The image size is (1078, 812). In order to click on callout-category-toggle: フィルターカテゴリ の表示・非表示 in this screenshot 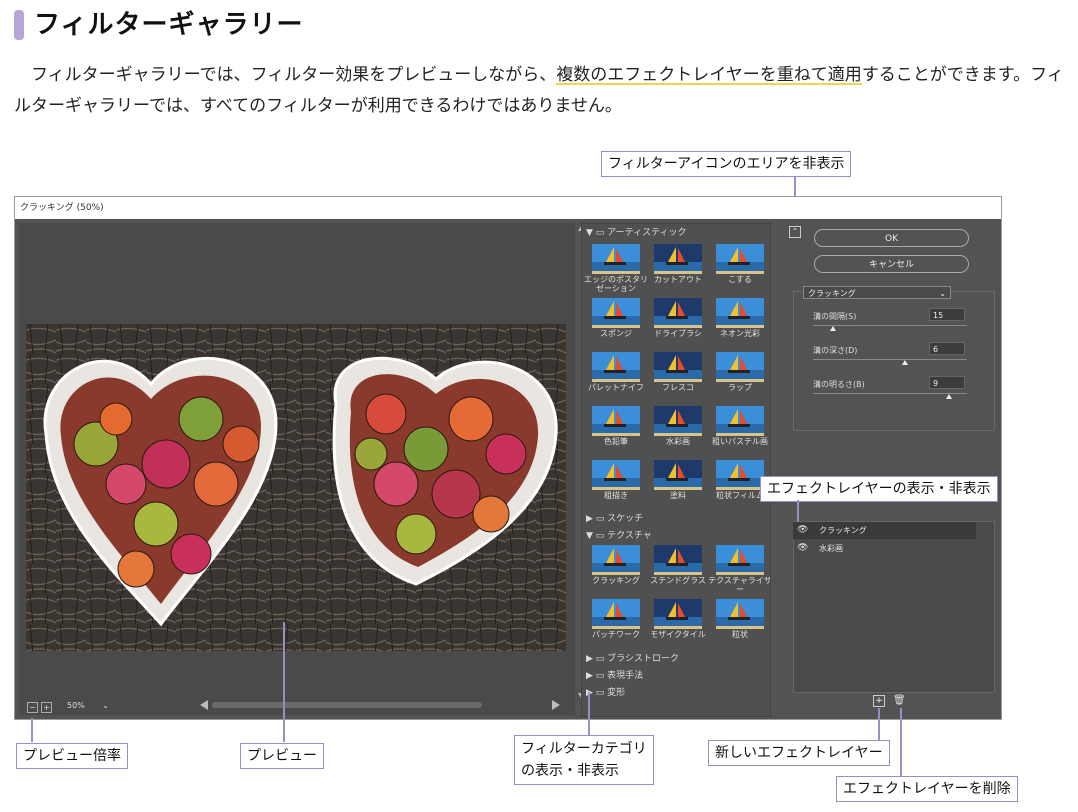, I will do `click(584, 760)`.